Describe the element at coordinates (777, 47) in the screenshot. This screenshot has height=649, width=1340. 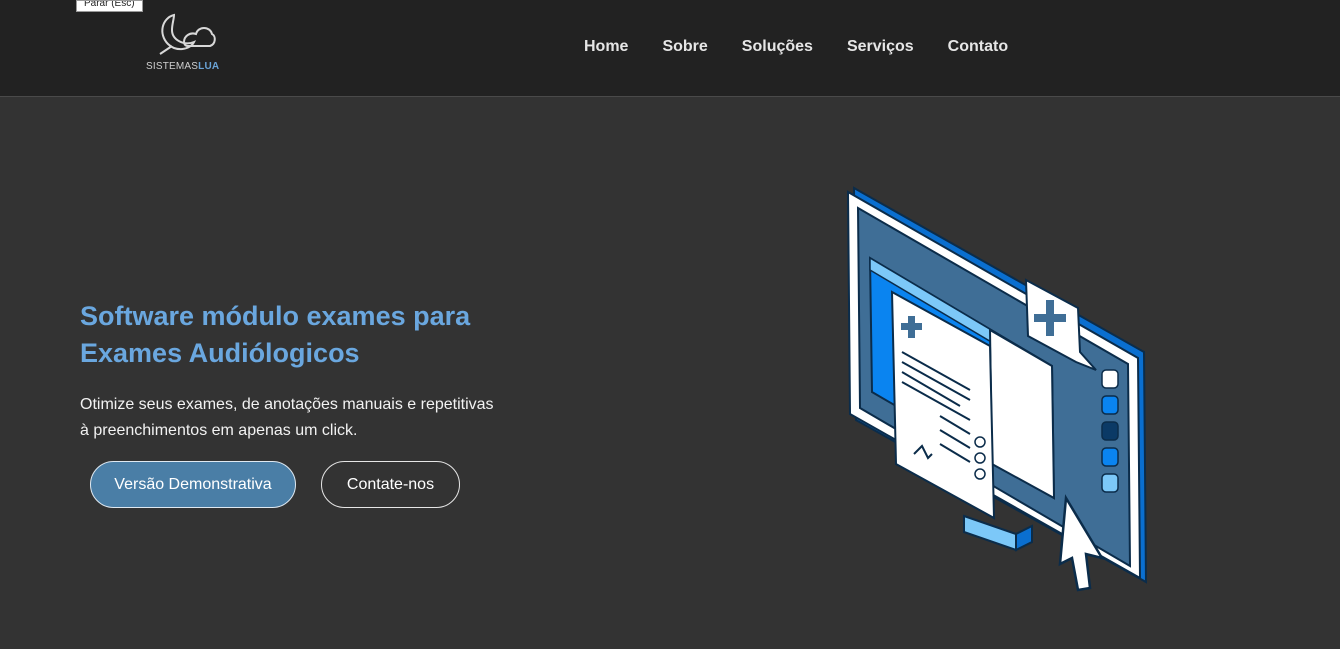
I see `nav-solucoes: Soluções` at that location.